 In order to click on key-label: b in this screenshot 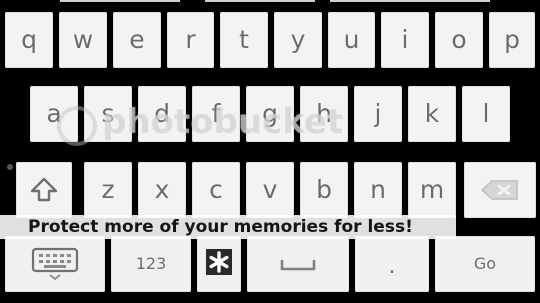, I will do `click(324, 189)`.